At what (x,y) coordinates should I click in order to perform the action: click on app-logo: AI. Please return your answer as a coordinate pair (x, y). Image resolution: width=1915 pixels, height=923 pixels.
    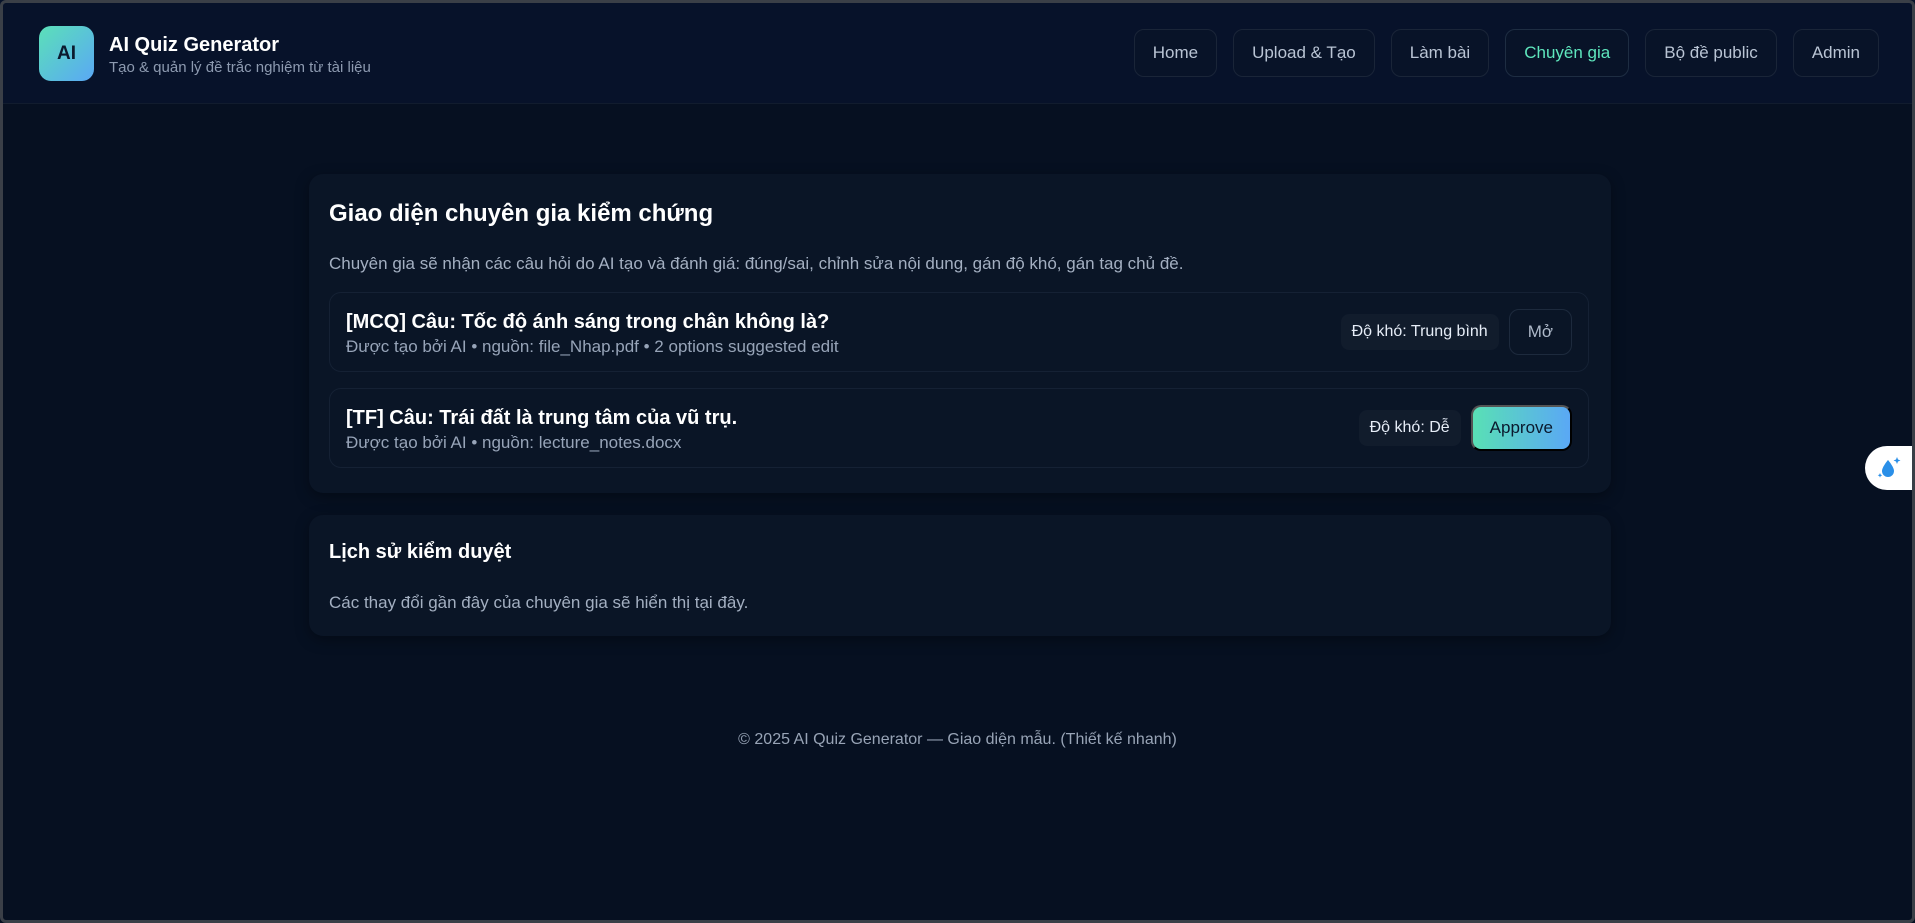
    Looking at the image, I should click on (66, 53).